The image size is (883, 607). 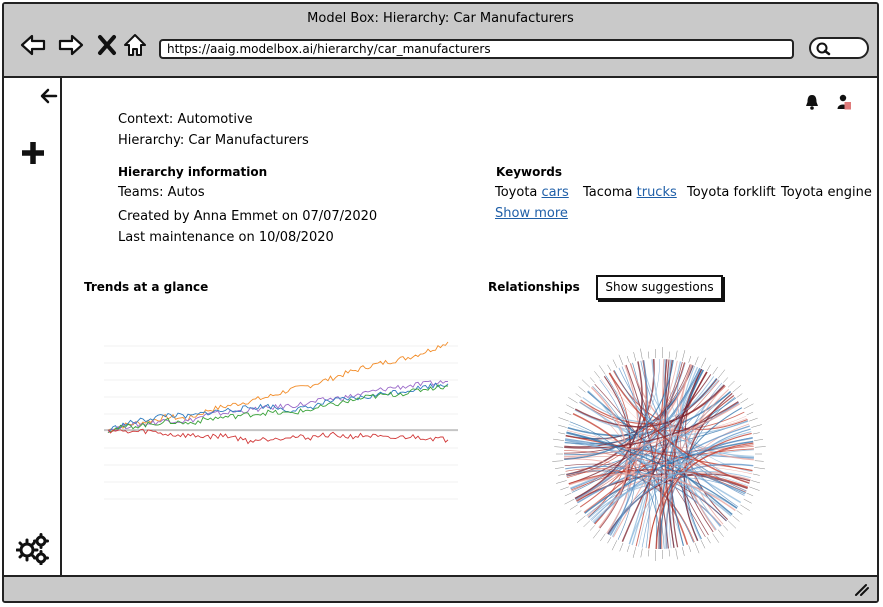 What do you see at coordinates (659, 287) in the screenshot?
I see `show-suggestions-button: Show suggestions` at bounding box center [659, 287].